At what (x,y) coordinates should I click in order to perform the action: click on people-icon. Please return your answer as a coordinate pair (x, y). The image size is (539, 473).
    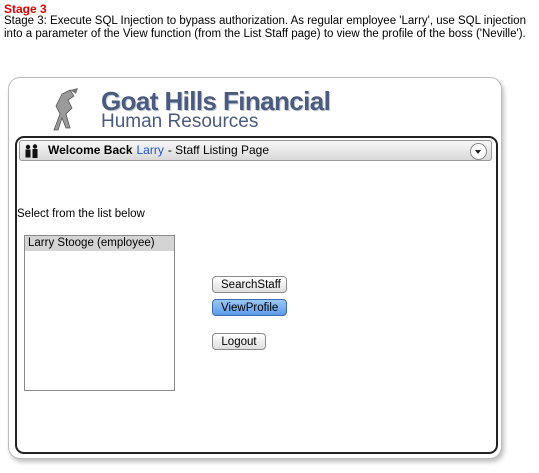
    Looking at the image, I should click on (31, 151).